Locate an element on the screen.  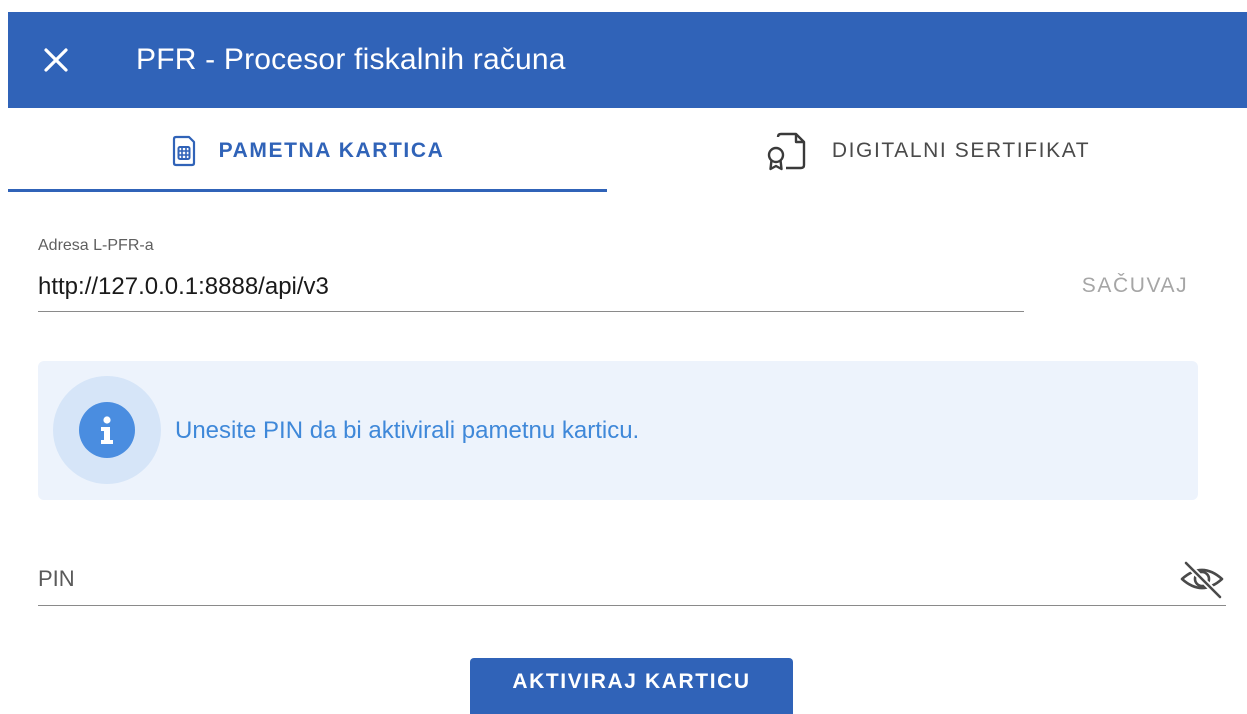
address-field-label: Adresa L-PFR-a is located at coordinates (96, 245).